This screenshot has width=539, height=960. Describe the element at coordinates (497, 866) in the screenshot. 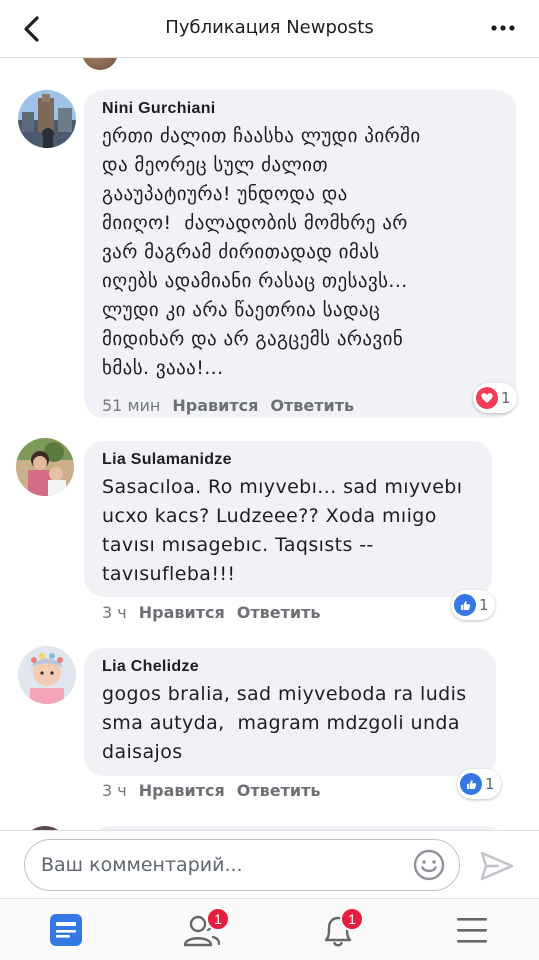

I see `send-icon` at that location.